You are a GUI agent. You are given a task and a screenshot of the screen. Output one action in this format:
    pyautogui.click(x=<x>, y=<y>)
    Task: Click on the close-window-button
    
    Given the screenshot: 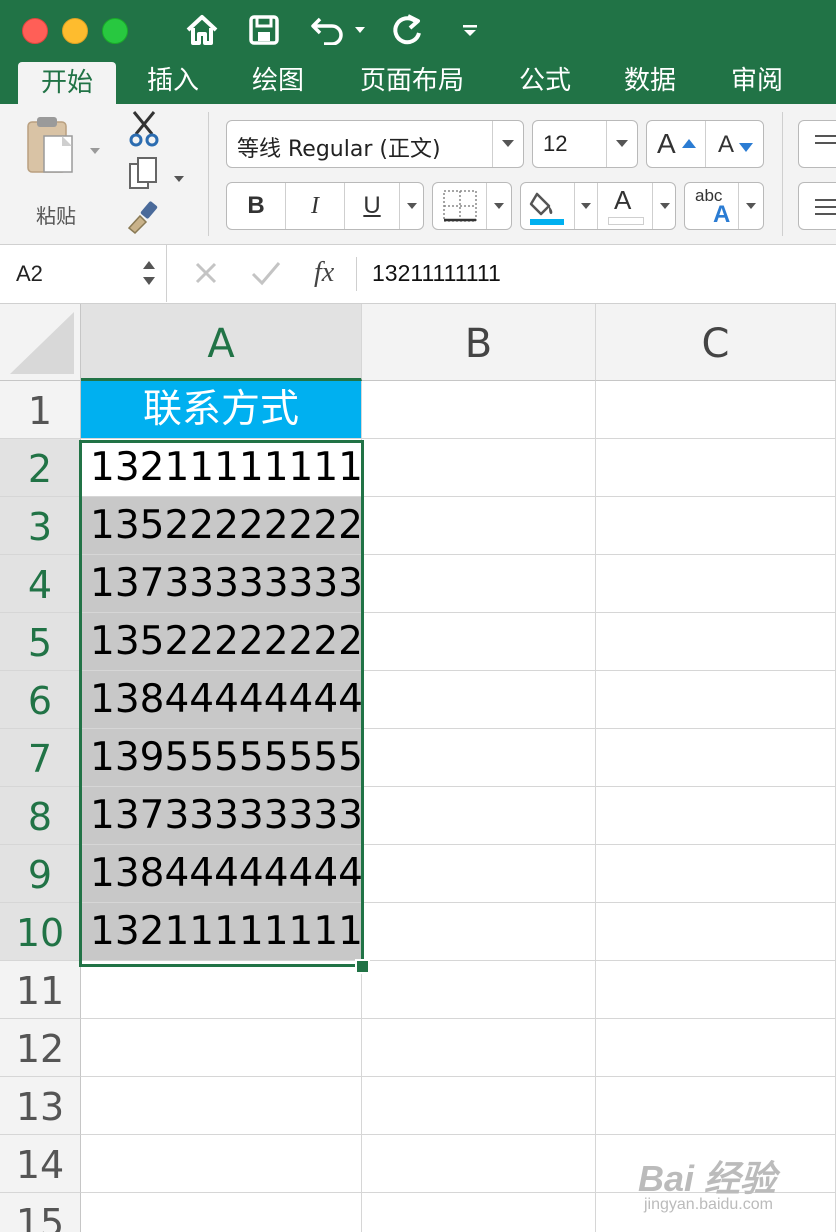 What is the action you would take?
    pyautogui.click(x=35, y=31)
    